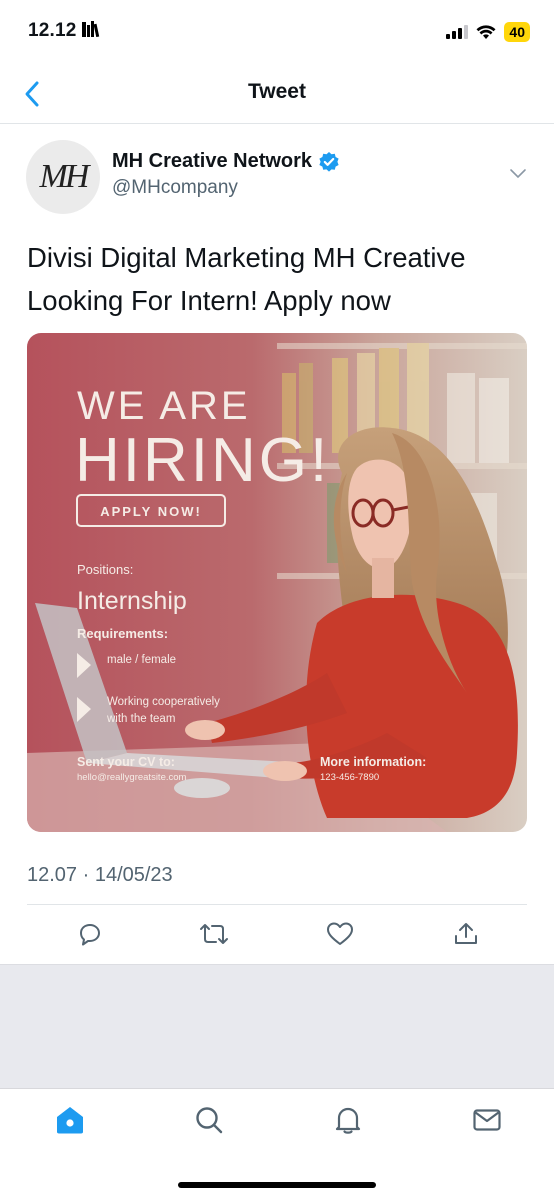 The width and height of the screenshot is (554, 1200). Describe the element at coordinates (277, 1185) in the screenshot. I see `home-indicator` at that location.